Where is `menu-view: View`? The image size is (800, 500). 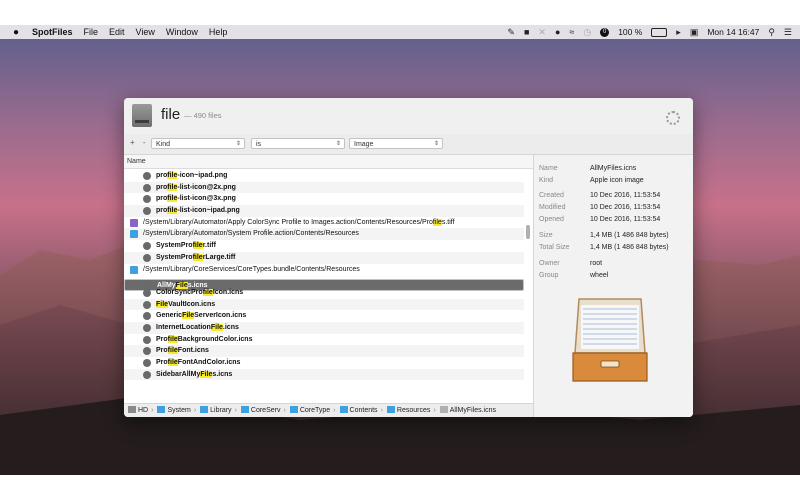 menu-view: View is located at coordinates (145, 32).